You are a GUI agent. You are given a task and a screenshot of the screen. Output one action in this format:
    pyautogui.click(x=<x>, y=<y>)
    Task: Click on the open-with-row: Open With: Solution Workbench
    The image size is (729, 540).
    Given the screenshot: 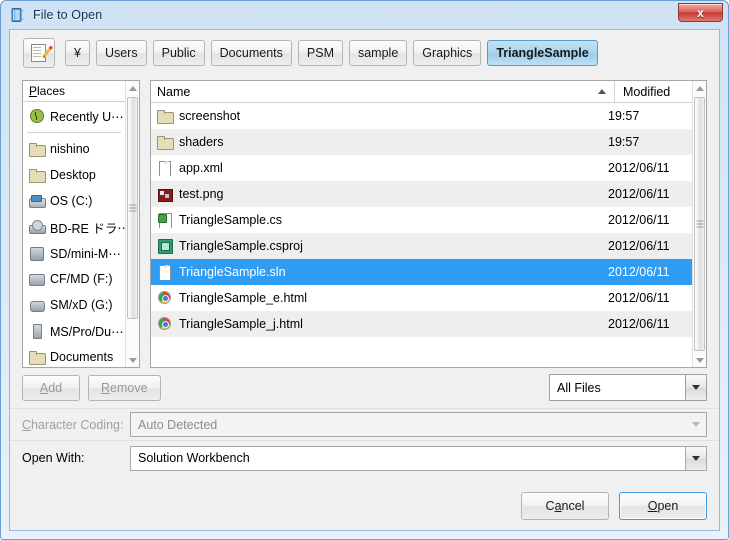 What is the action you would take?
    pyautogui.click(x=364, y=458)
    